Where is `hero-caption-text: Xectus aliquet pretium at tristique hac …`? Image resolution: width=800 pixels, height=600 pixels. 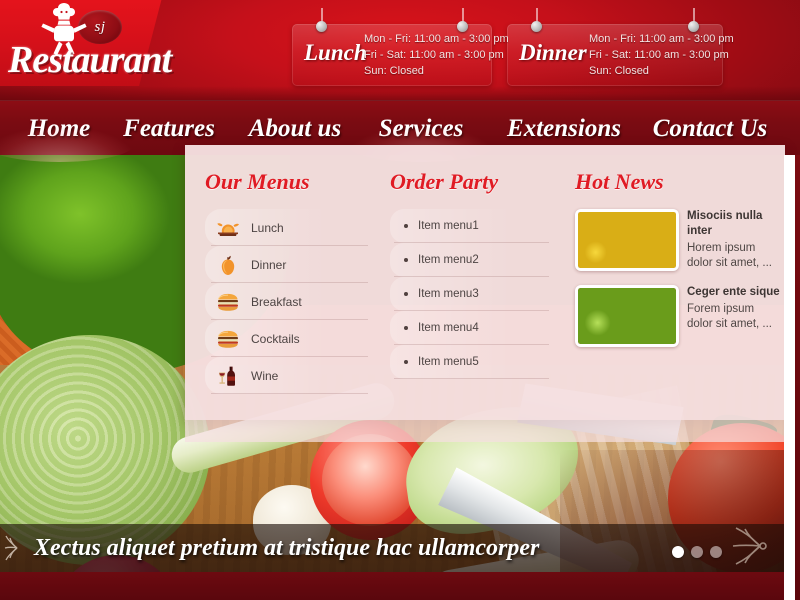
hero-caption-text: Xectus aliquet pretium at tristique hac … is located at coordinates (287, 547).